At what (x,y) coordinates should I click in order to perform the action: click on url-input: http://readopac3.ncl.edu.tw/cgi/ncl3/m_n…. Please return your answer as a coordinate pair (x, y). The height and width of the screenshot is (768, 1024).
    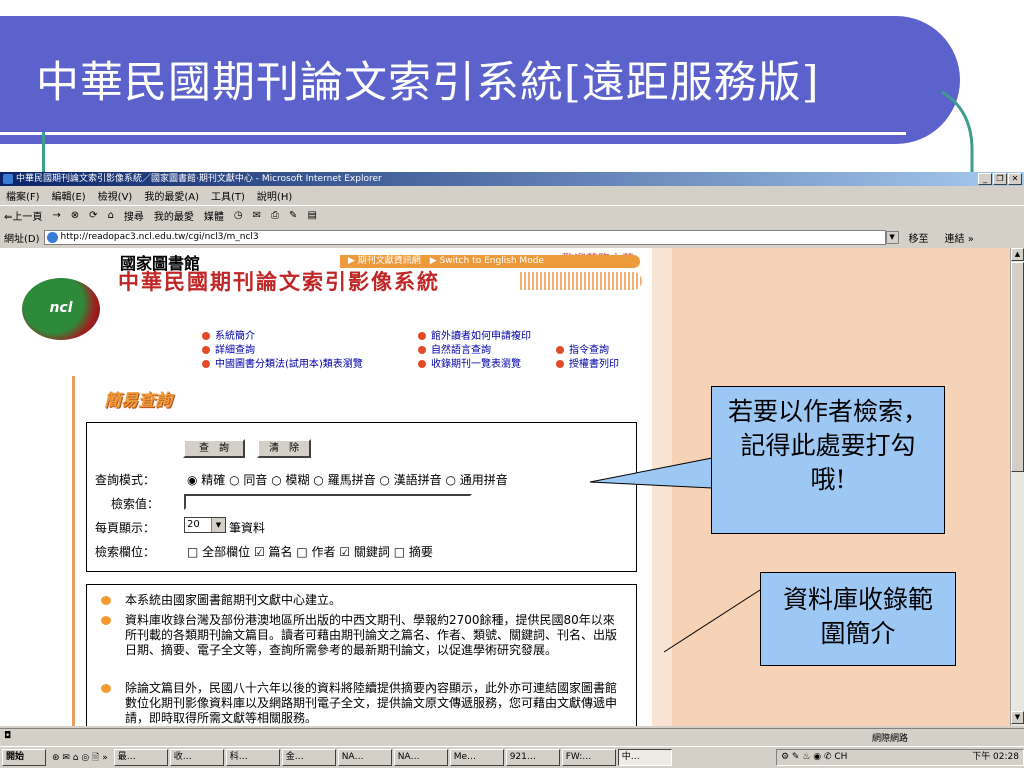
    Looking at the image, I should click on (464, 237).